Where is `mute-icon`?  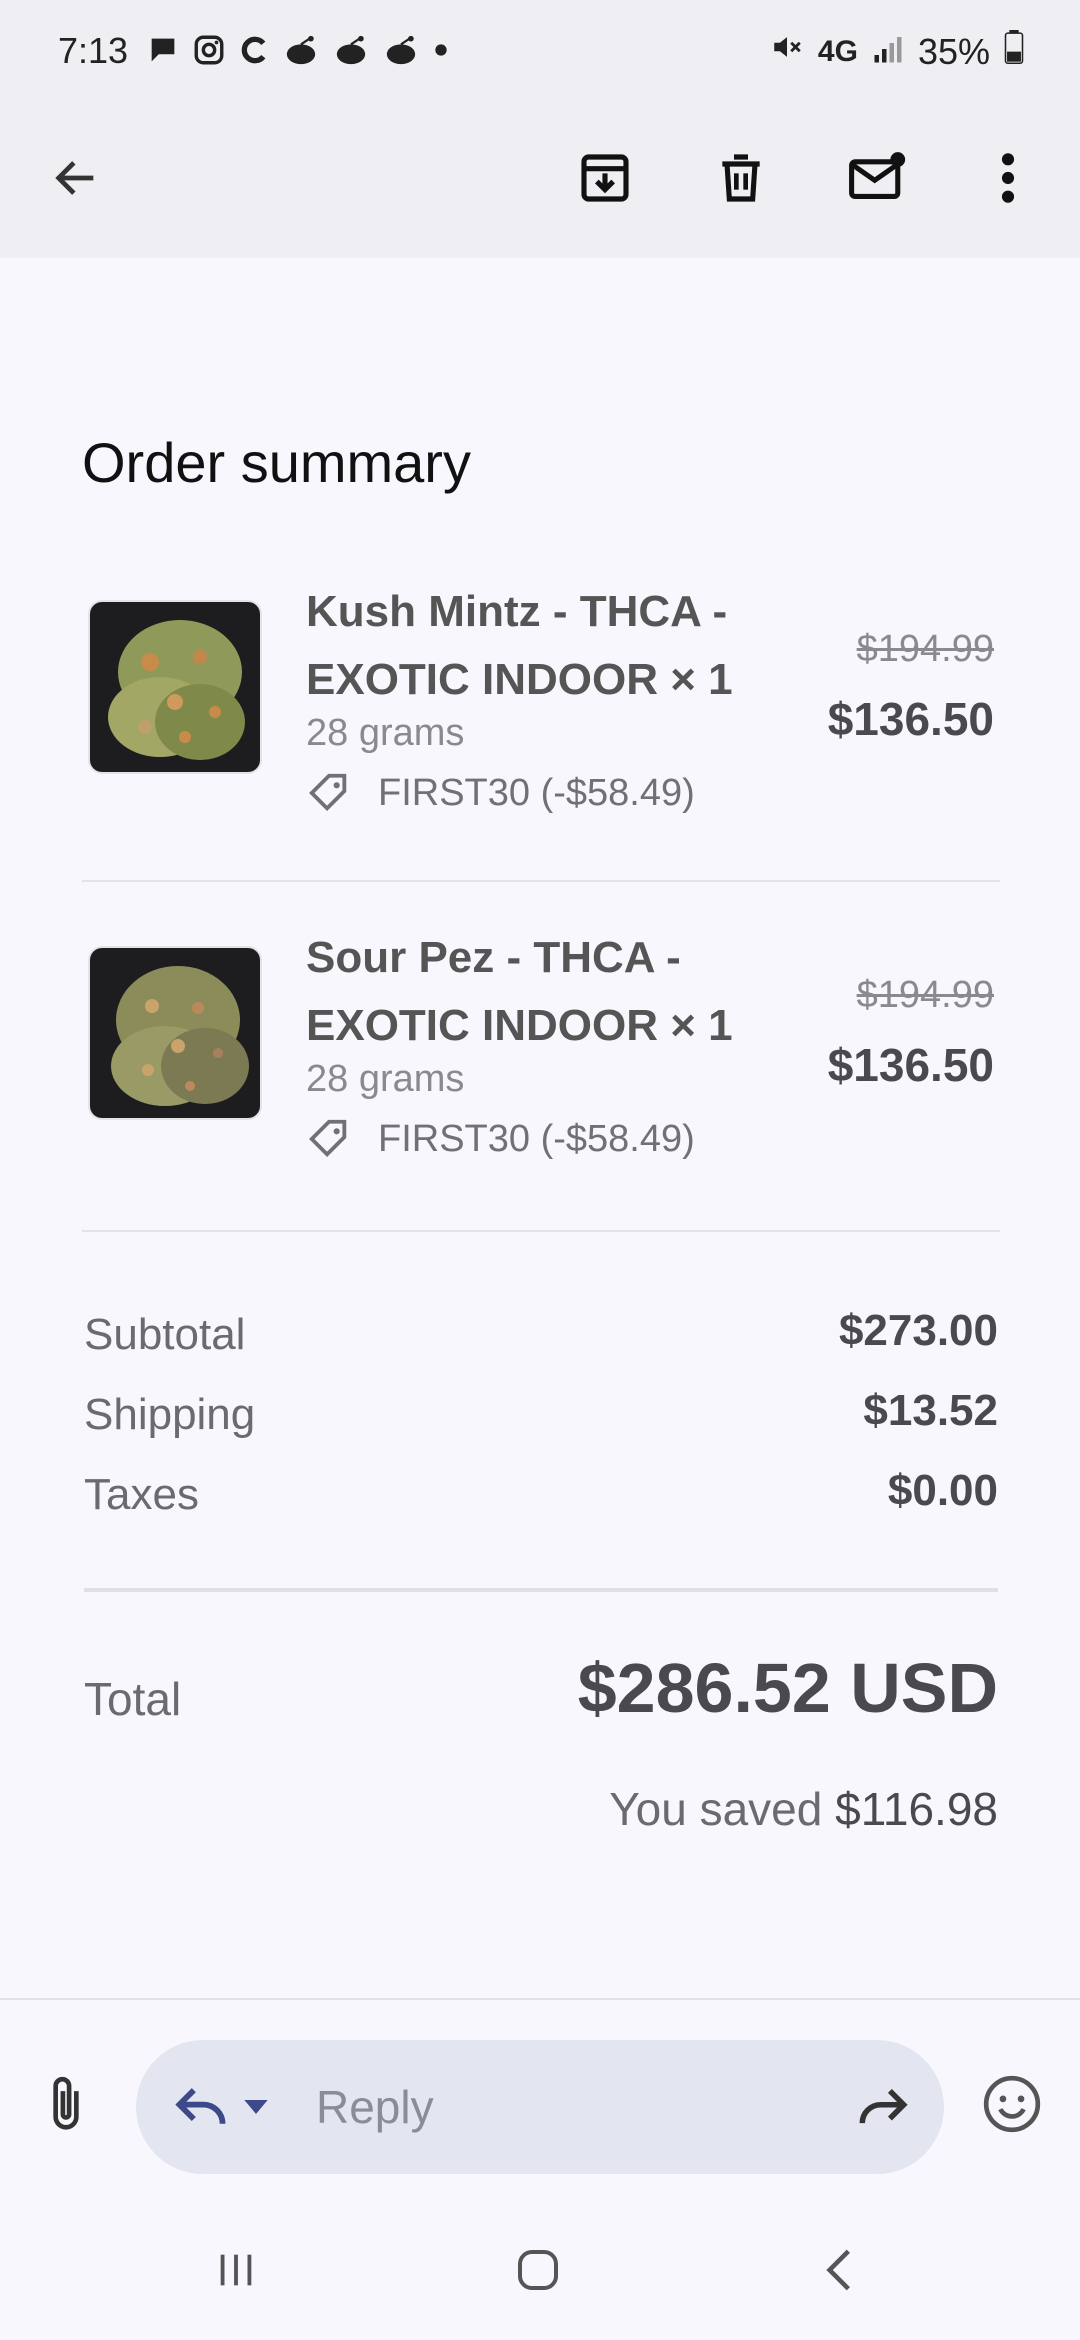 mute-icon is located at coordinates (787, 51).